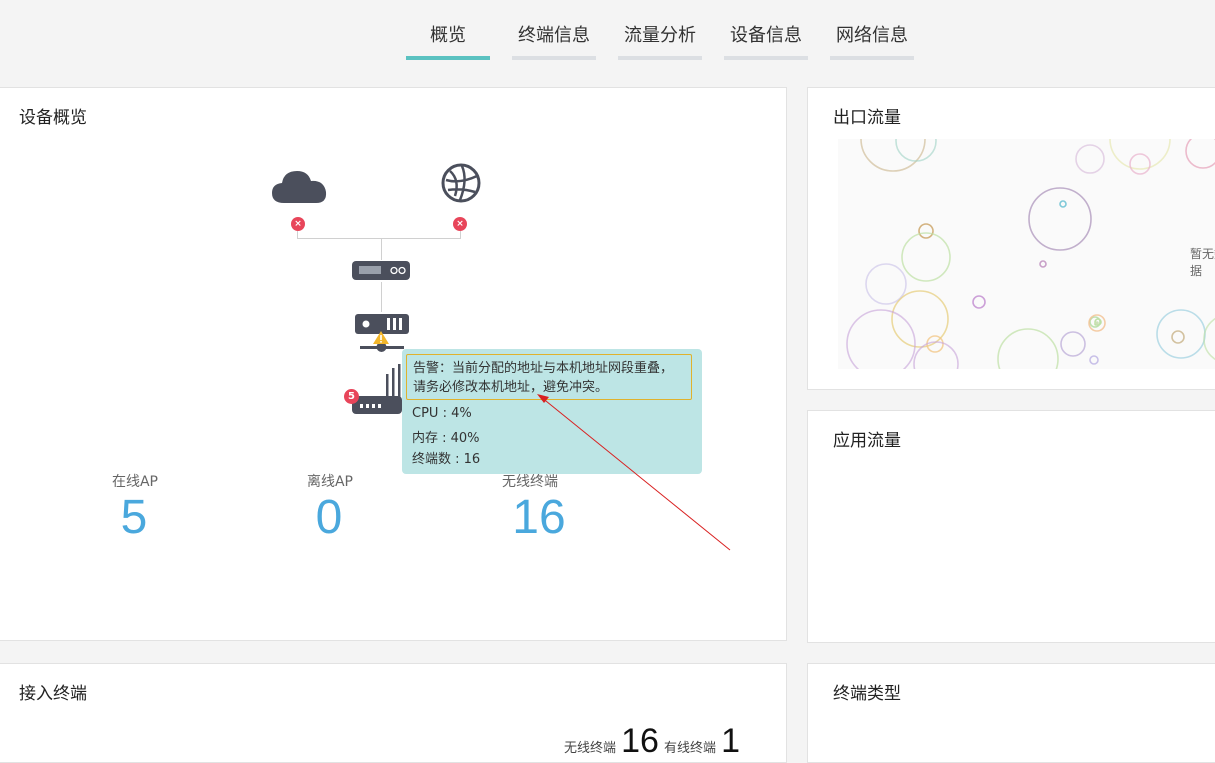 The height and width of the screenshot is (763, 1215). What do you see at coordinates (867, 694) in the screenshot?
I see `client-type-title: 终端类型` at bounding box center [867, 694].